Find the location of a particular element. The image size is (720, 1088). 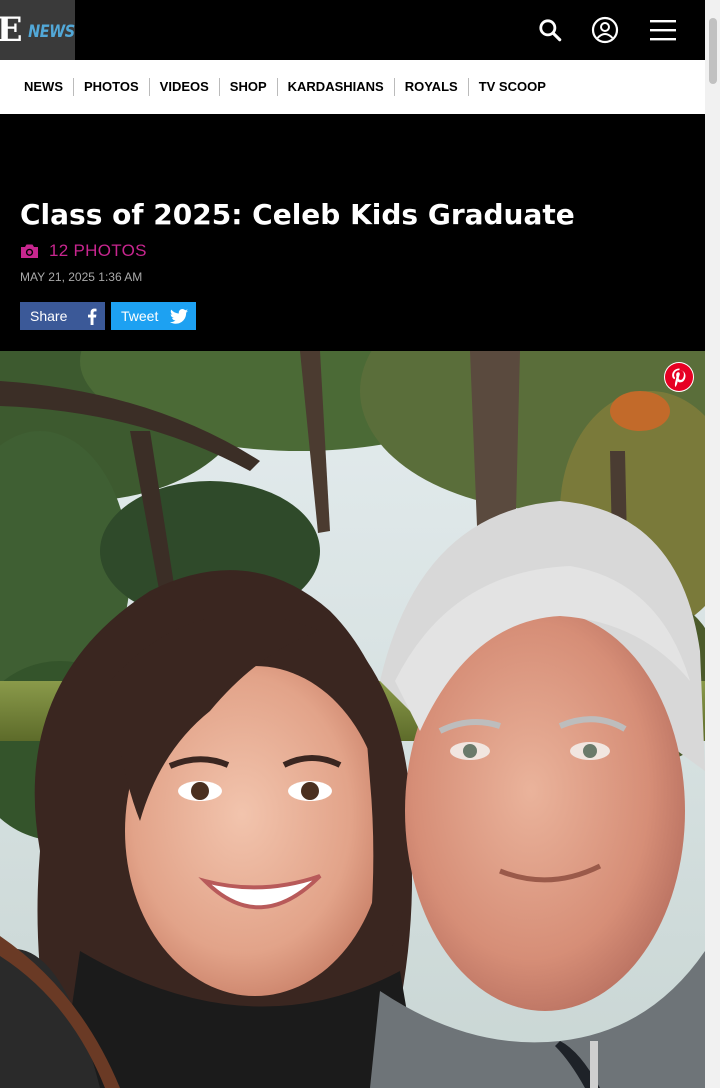

twitter-share-button: Tweet is located at coordinates (153, 316).